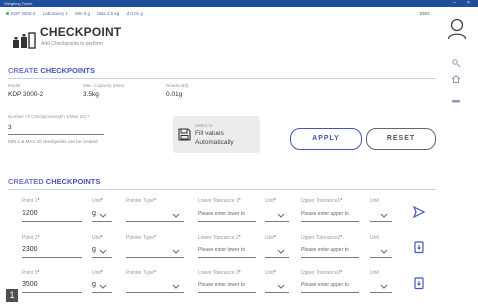 The height and width of the screenshot is (306, 478). I want to click on status-dot-icon, so click(7, 14).